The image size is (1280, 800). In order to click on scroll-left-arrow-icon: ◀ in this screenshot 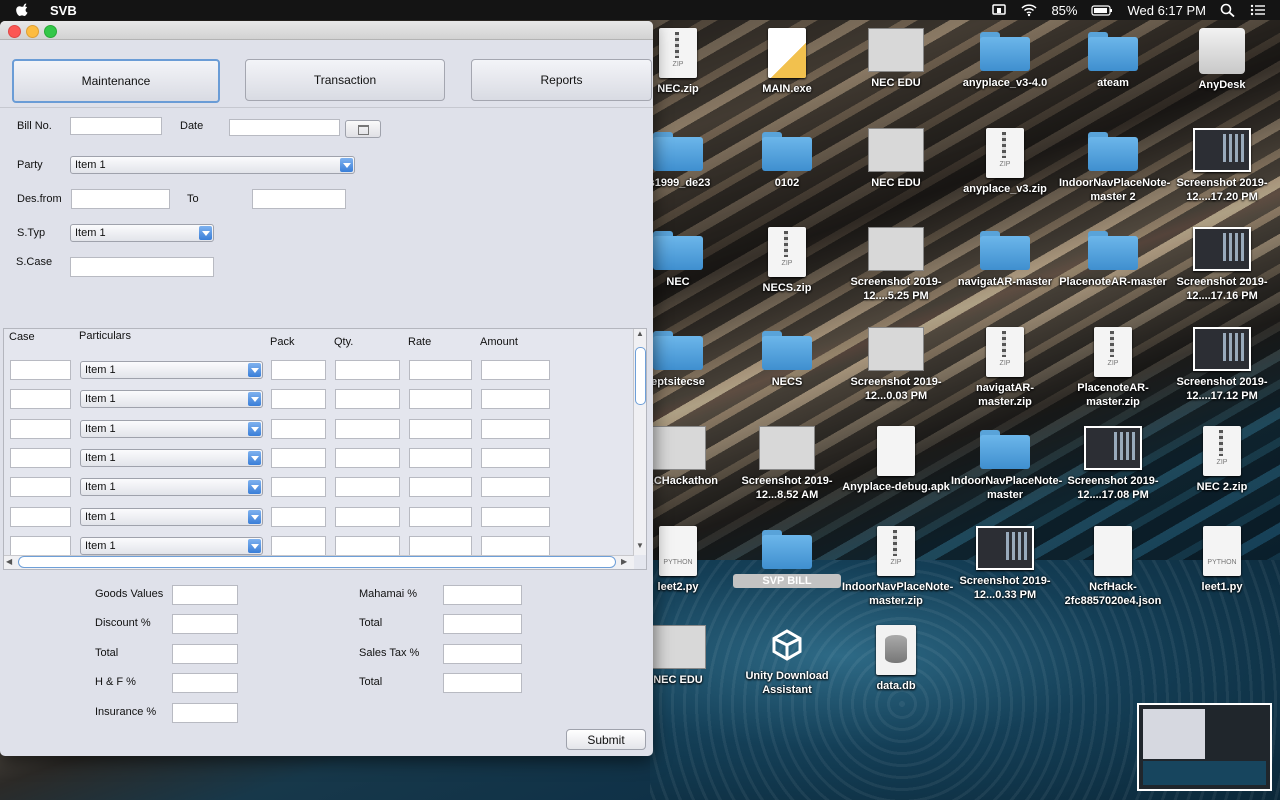, I will do `click(9, 561)`.